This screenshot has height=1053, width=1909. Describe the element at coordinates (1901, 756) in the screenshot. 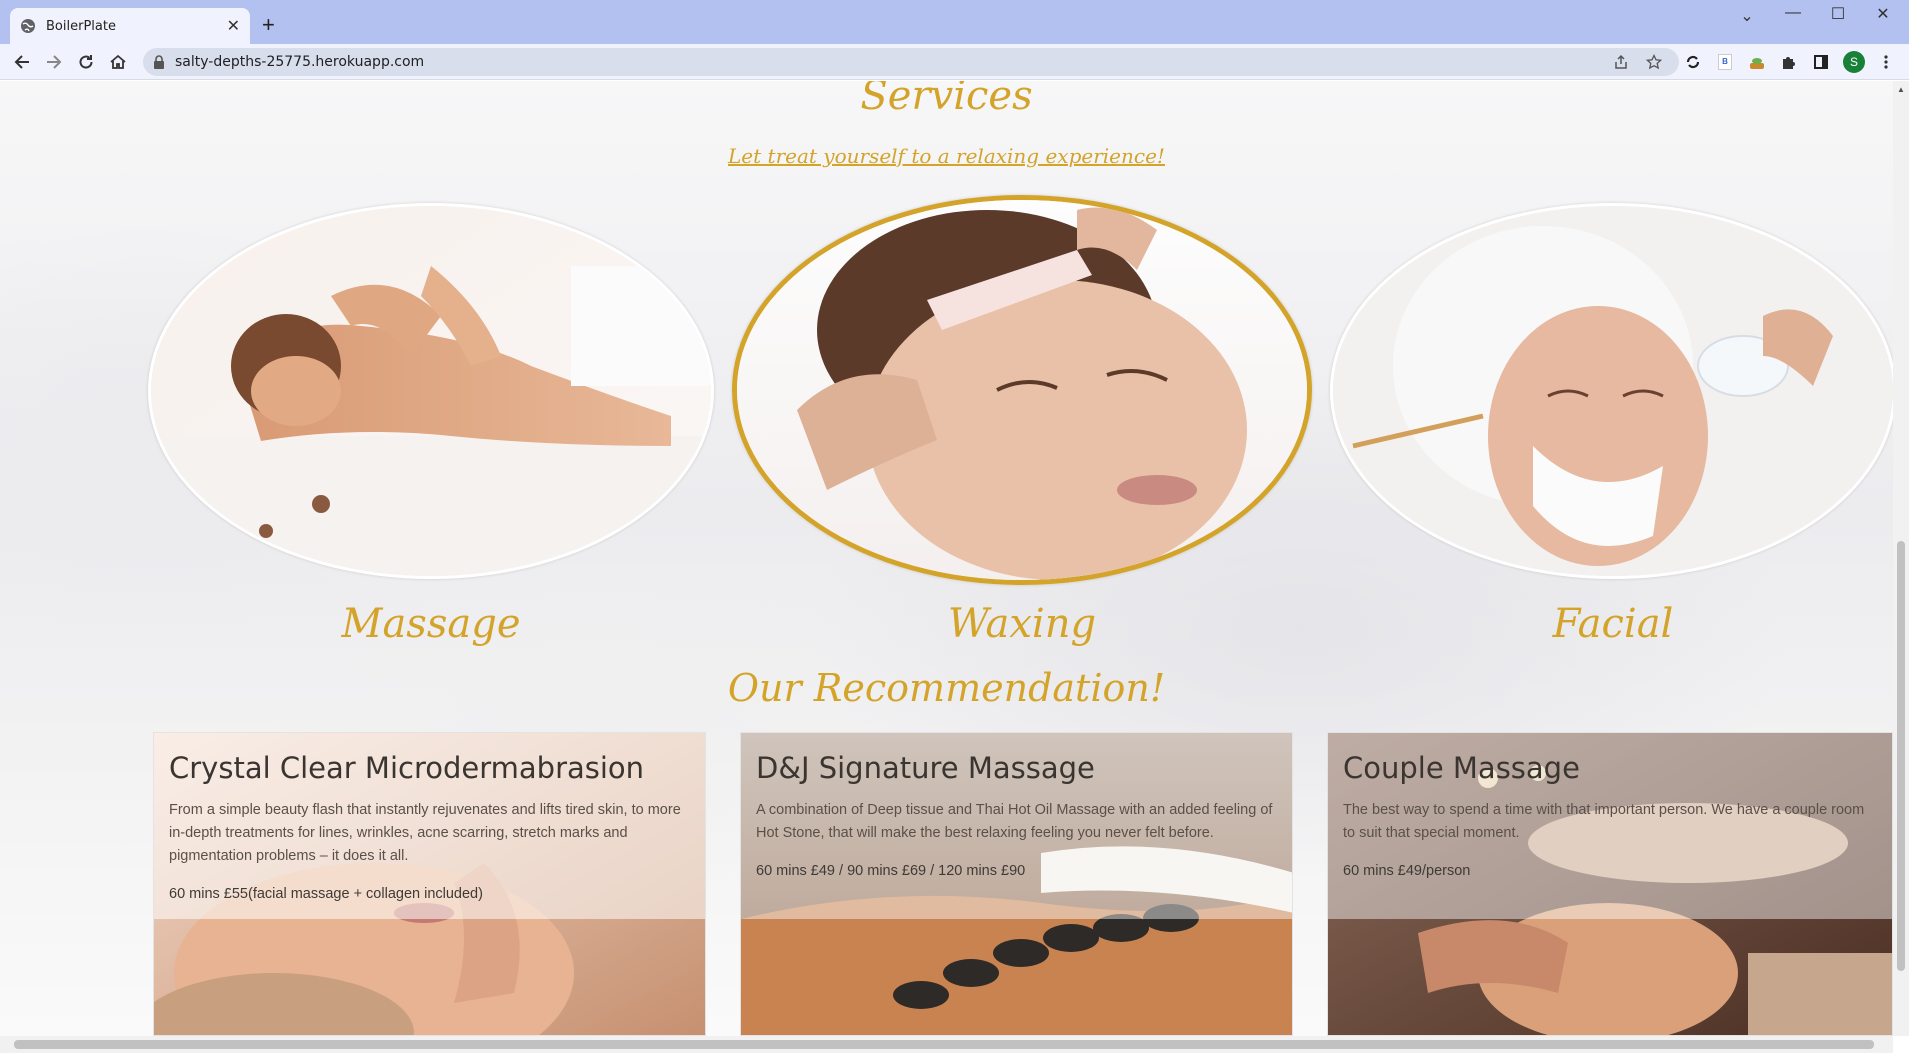

I see `vertical-scroll-thumb` at that location.